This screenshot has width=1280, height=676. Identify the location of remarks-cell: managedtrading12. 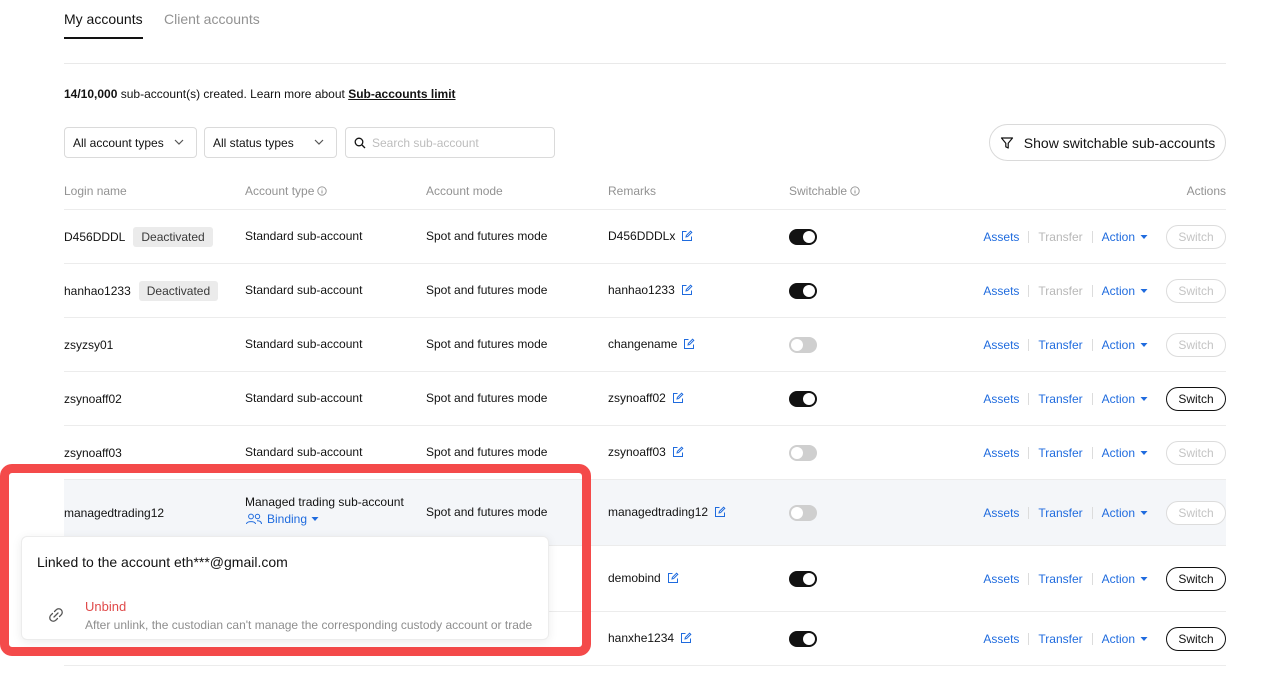
(667, 512).